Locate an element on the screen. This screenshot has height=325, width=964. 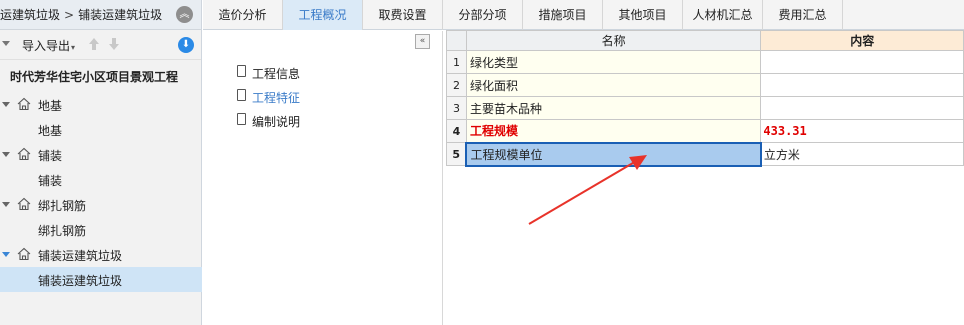
name-cell: 工程规模 is located at coordinates (613, 131).